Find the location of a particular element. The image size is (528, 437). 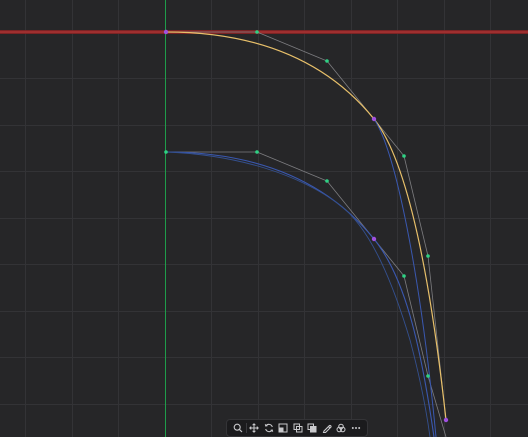

primary-anchor-start is located at coordinates (166, 32).